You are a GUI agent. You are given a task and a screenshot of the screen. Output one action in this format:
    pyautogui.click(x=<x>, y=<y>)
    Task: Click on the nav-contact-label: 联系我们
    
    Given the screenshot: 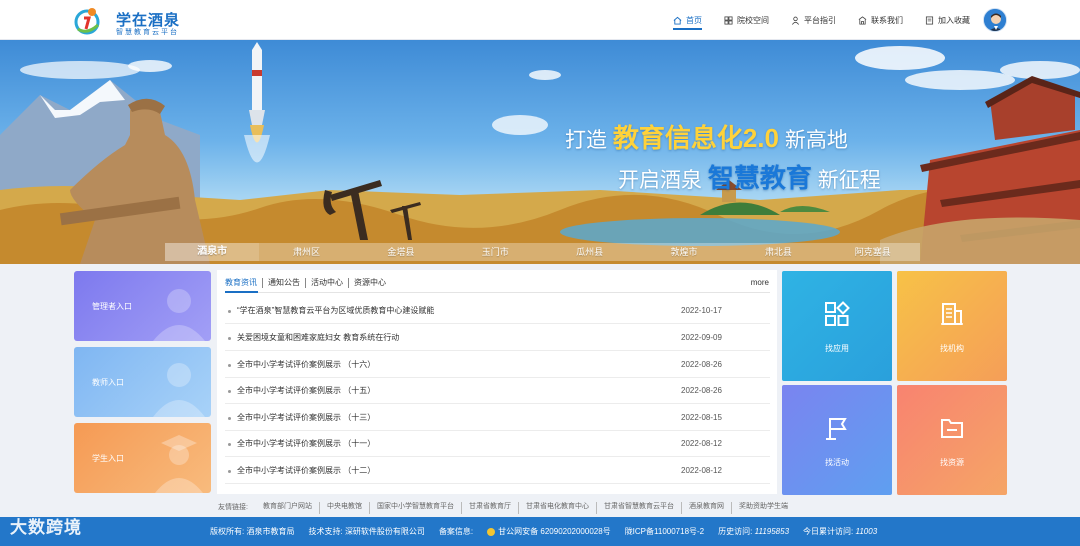 What is the action you would take?
    pyautogui.click(x=887, y=20)
    